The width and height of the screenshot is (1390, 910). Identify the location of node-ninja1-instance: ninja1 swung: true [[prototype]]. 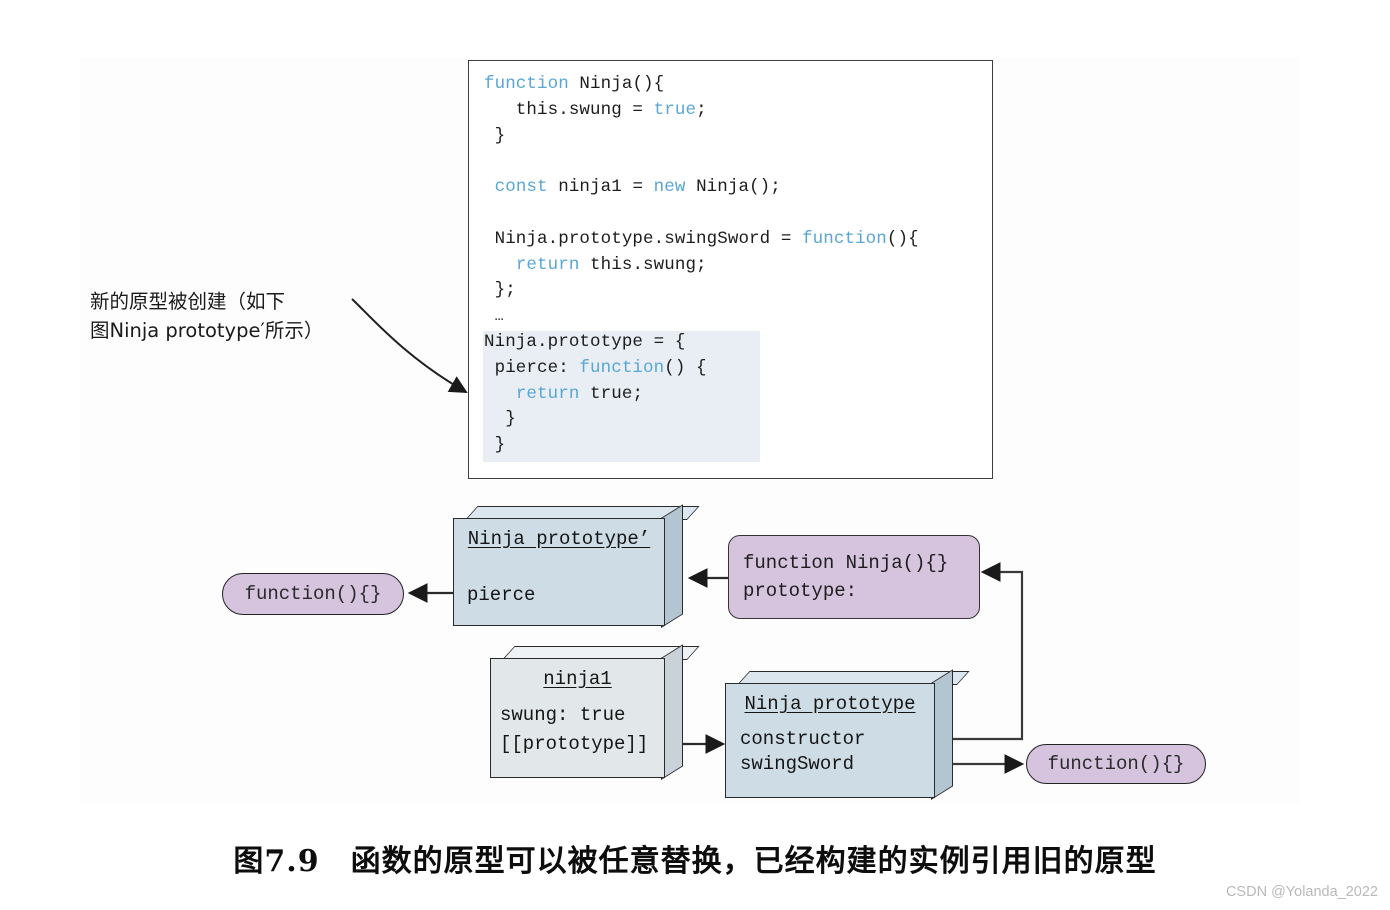
(595, 712).